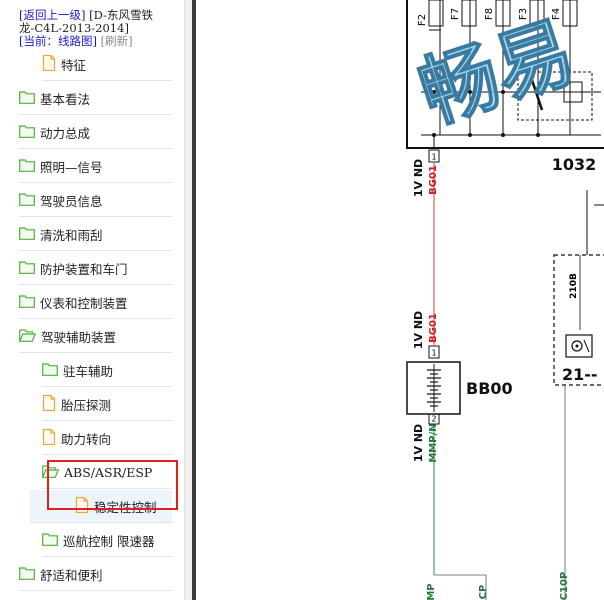 The width and height of the screenshot is (604, 600). Describe the element at coordinates (121, 15) in the screenshot. I see `vehicle-name-line1: [D-东风雪铁` at that location.